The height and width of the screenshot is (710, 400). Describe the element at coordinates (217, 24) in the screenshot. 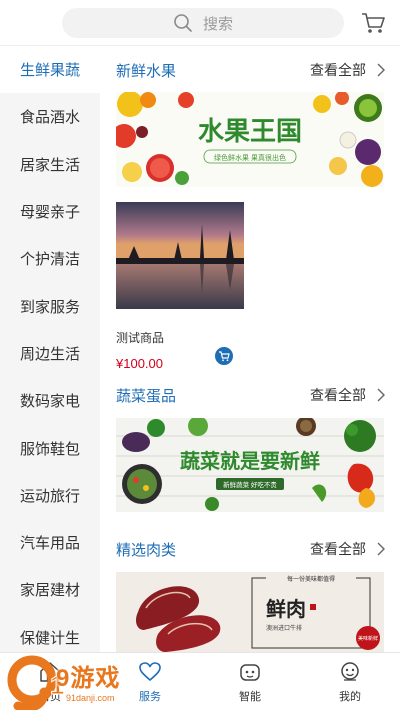

I see `search-placeholder: 搜索` at that location.